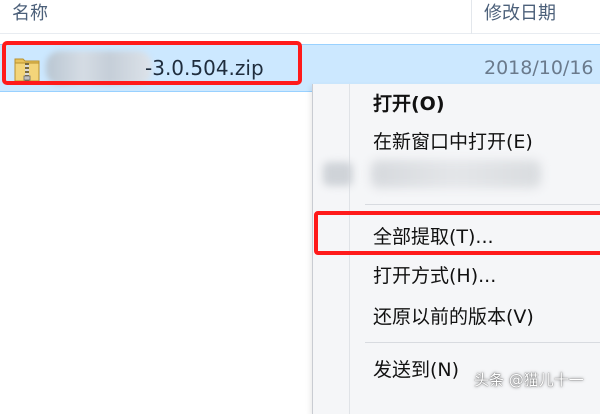 The height and width of the screenshot is (414, 600). I want to click on redacted-label, so click(456, 174).